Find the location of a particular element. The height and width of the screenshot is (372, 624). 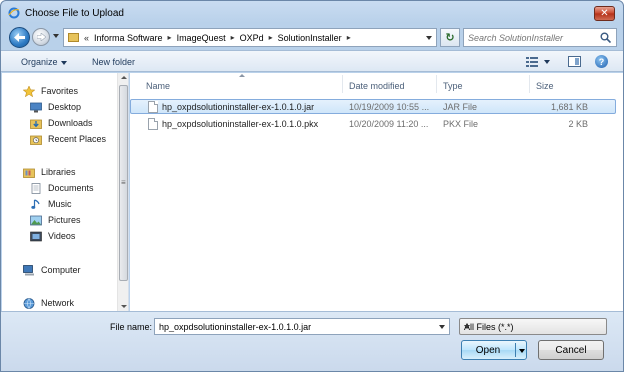

new-folder-button: New folder is located at coordinates (113, 62).